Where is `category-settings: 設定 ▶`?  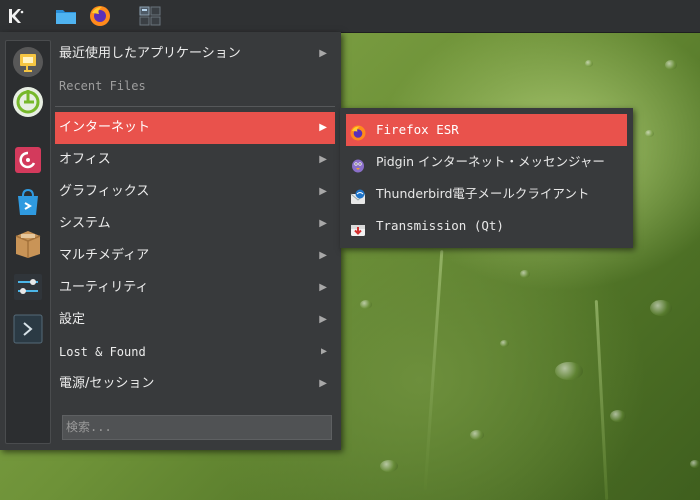
category-settings: 設定 ▶ is located at coordinates (195, 320).